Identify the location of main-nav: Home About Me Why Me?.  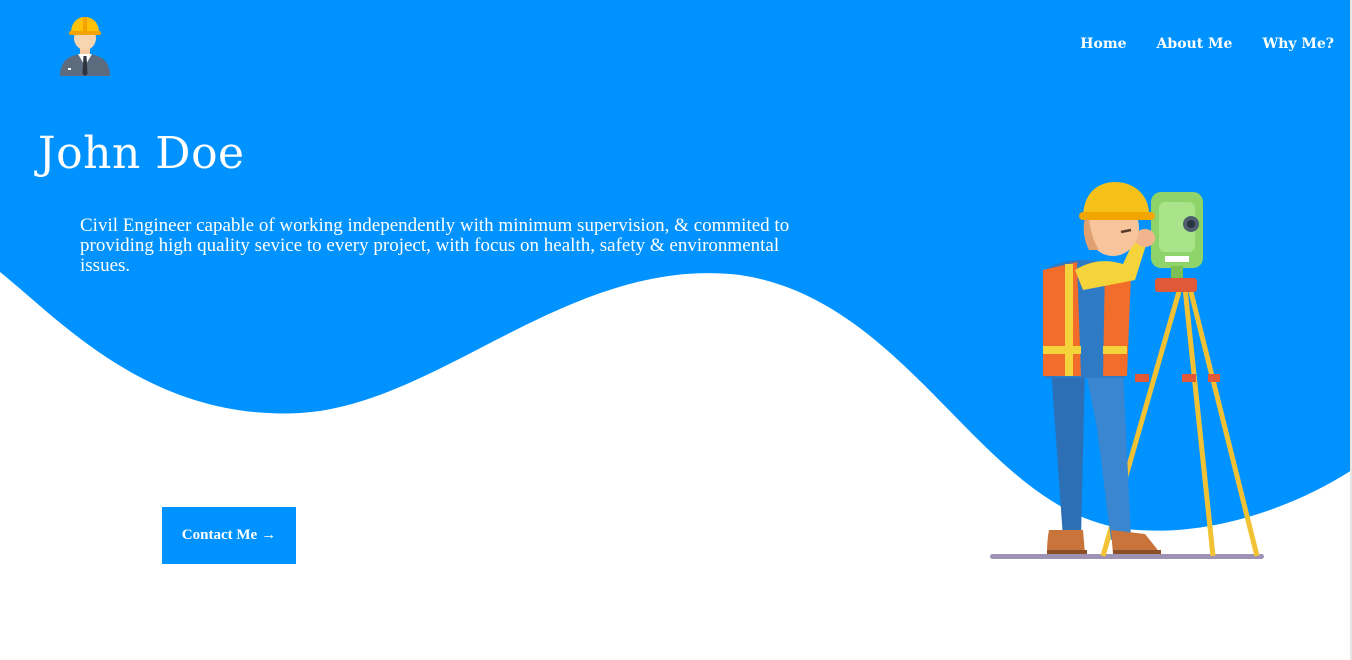
(1207, 44).